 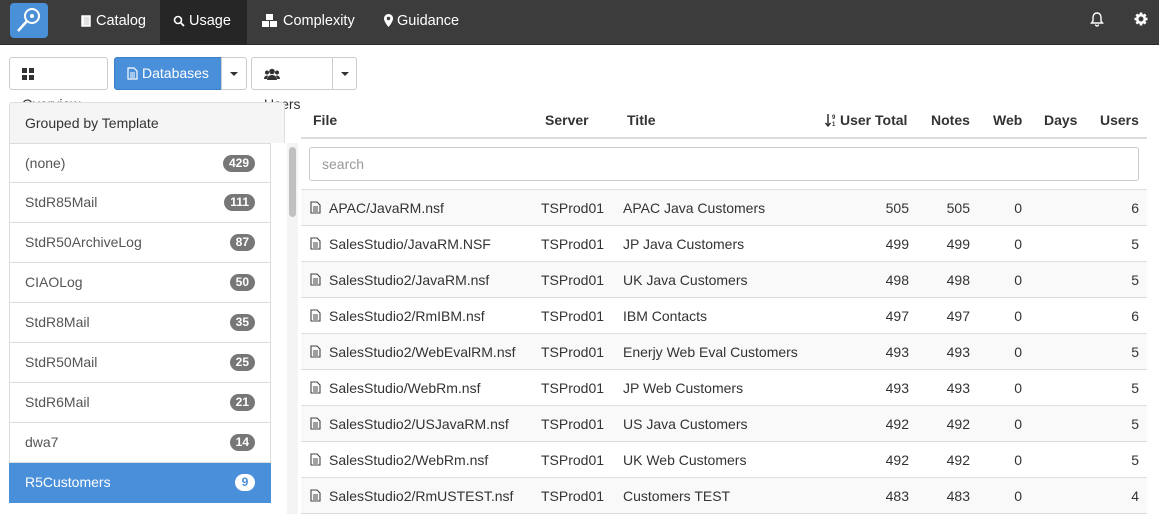 I want to click on nav-complexity: Complexity, so click(x=308, y=22).